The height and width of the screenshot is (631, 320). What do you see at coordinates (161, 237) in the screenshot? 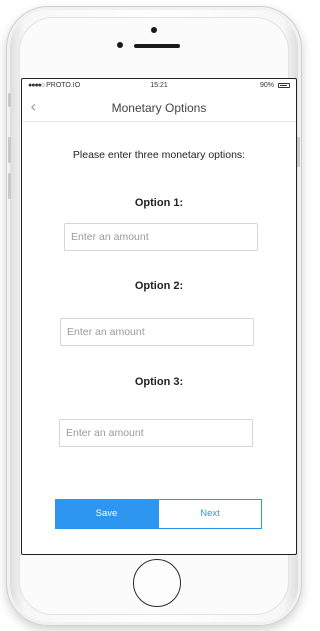
I see `option-1-amount-input` at bounding box center [161, 237].